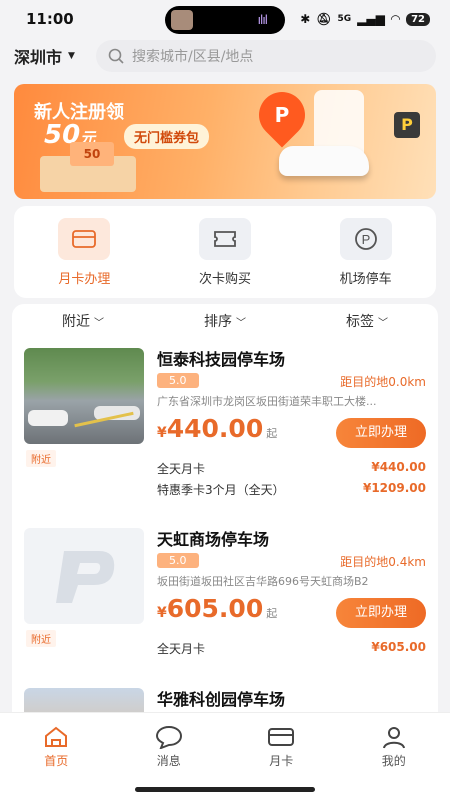 This screenshot has width=450, height=800. I want to click on status-time: 11:00, so click(50, 19).